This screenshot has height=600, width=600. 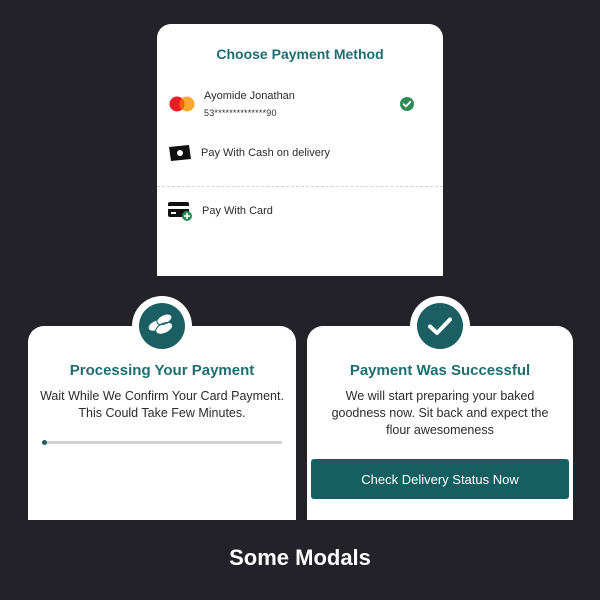 I want to click on payment-option-card: Pay With Card, so click(x=300, y=211).